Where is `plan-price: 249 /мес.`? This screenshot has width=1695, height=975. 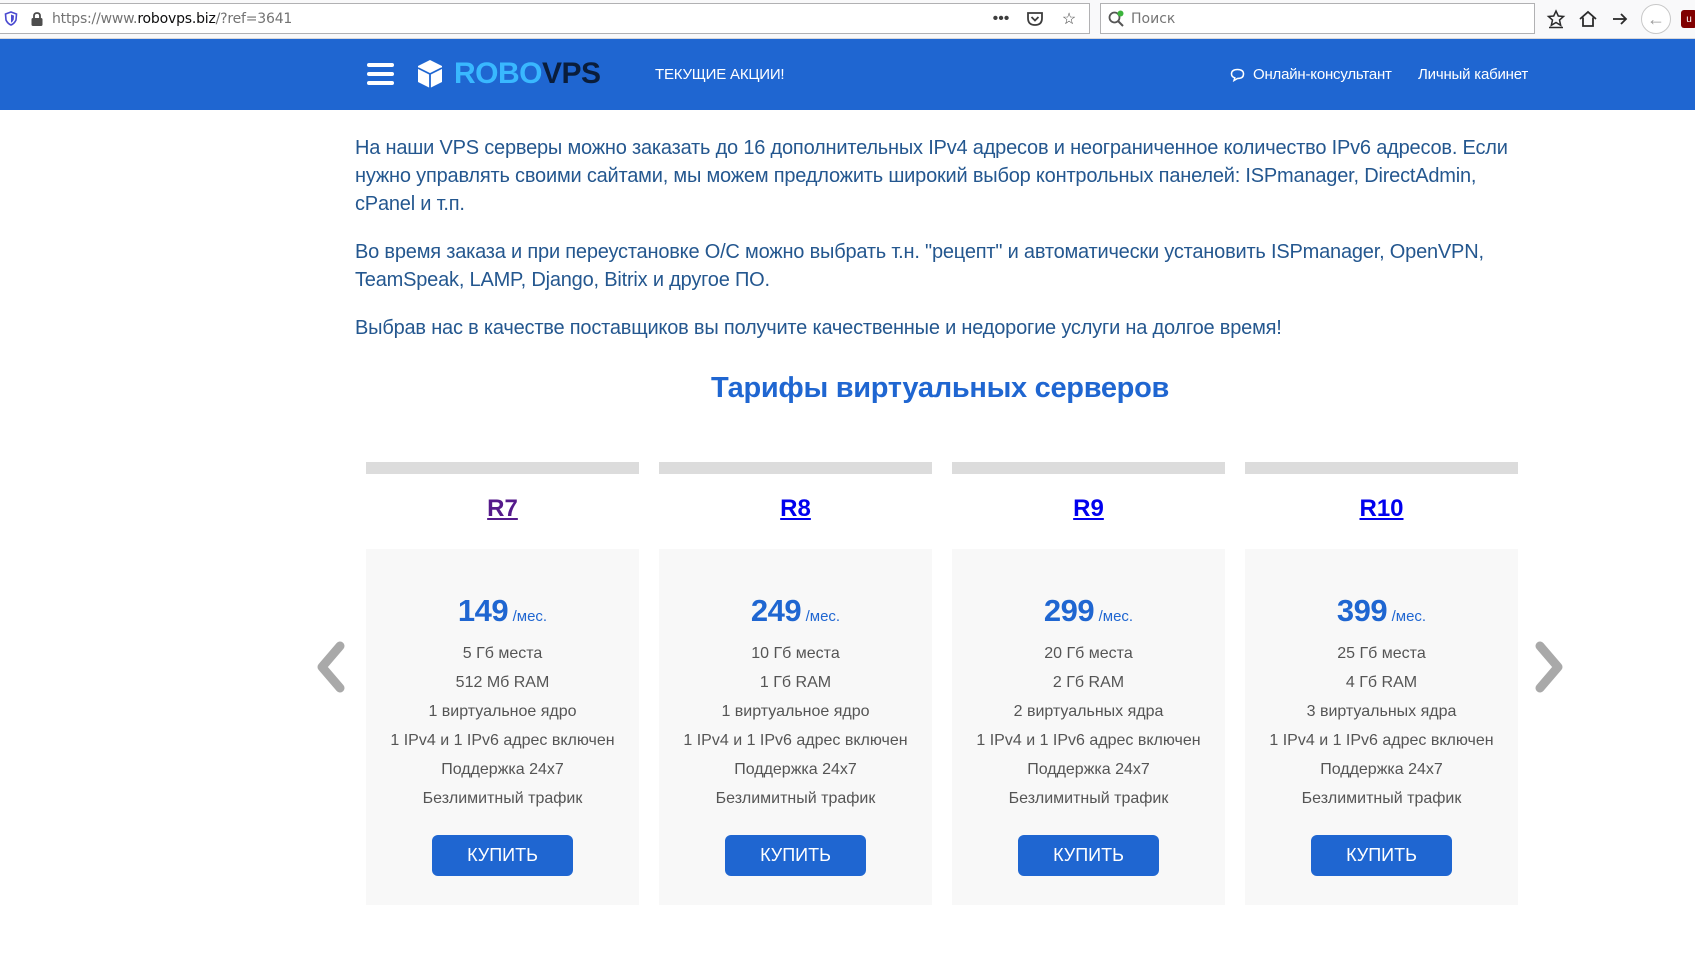
plan-price: 249 /мес. is located at coordinates (795, 611).